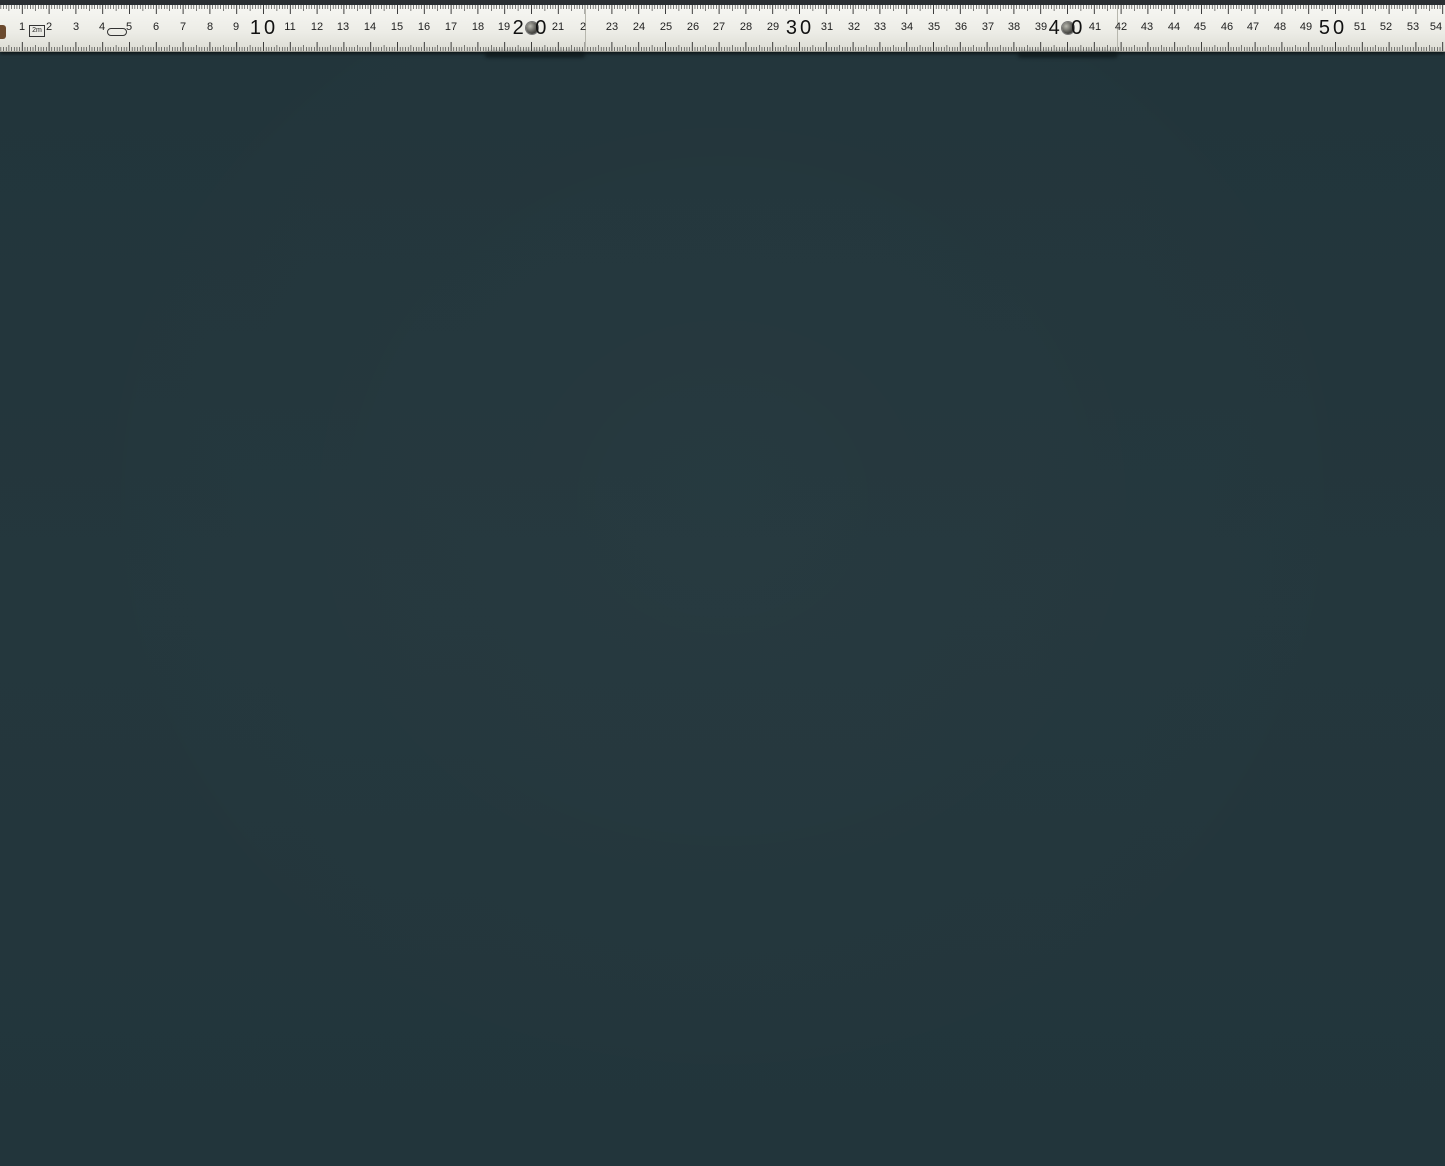 The width and height of the screenshot is (1445, 1166). Describe the element at coordinates (22, 27) in the screenshot. I see `ruler-number-label: 1` at that location.